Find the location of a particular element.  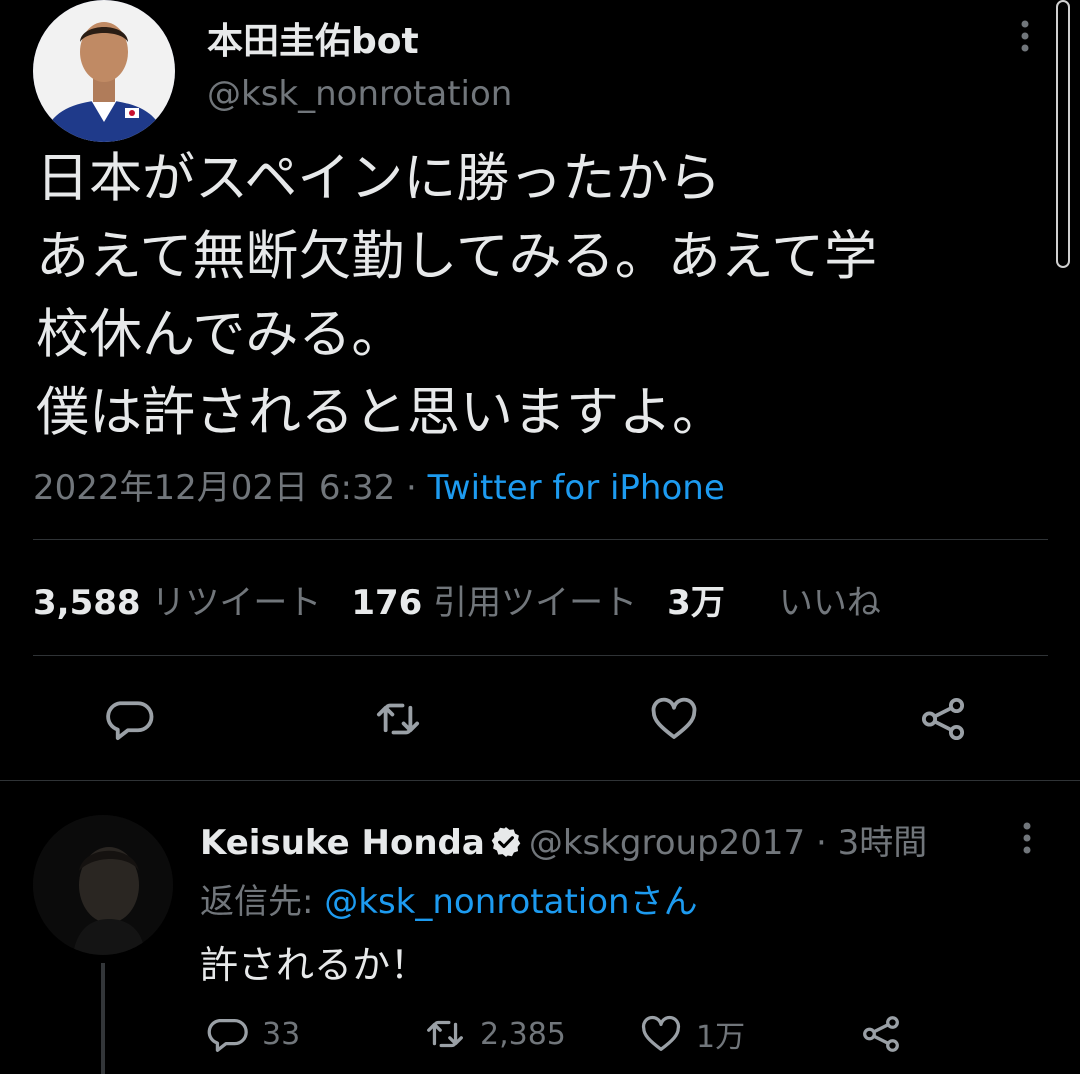

tweet-meta: 2022年12月02日 6:32 · Twitter for iPhone is located at coordinates (379, 484).